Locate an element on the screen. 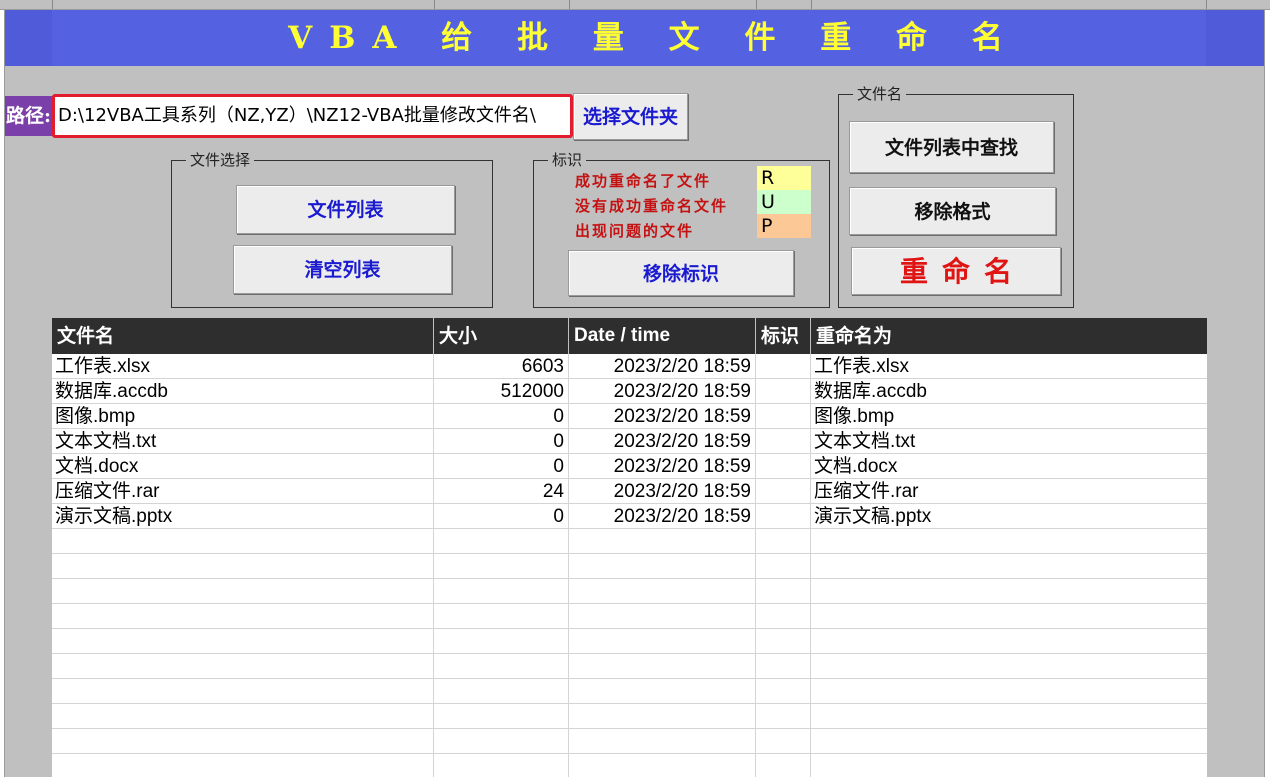 The image size is (1270, 777). cell-filename: 文档.docx is located at coordinates (243, 466).